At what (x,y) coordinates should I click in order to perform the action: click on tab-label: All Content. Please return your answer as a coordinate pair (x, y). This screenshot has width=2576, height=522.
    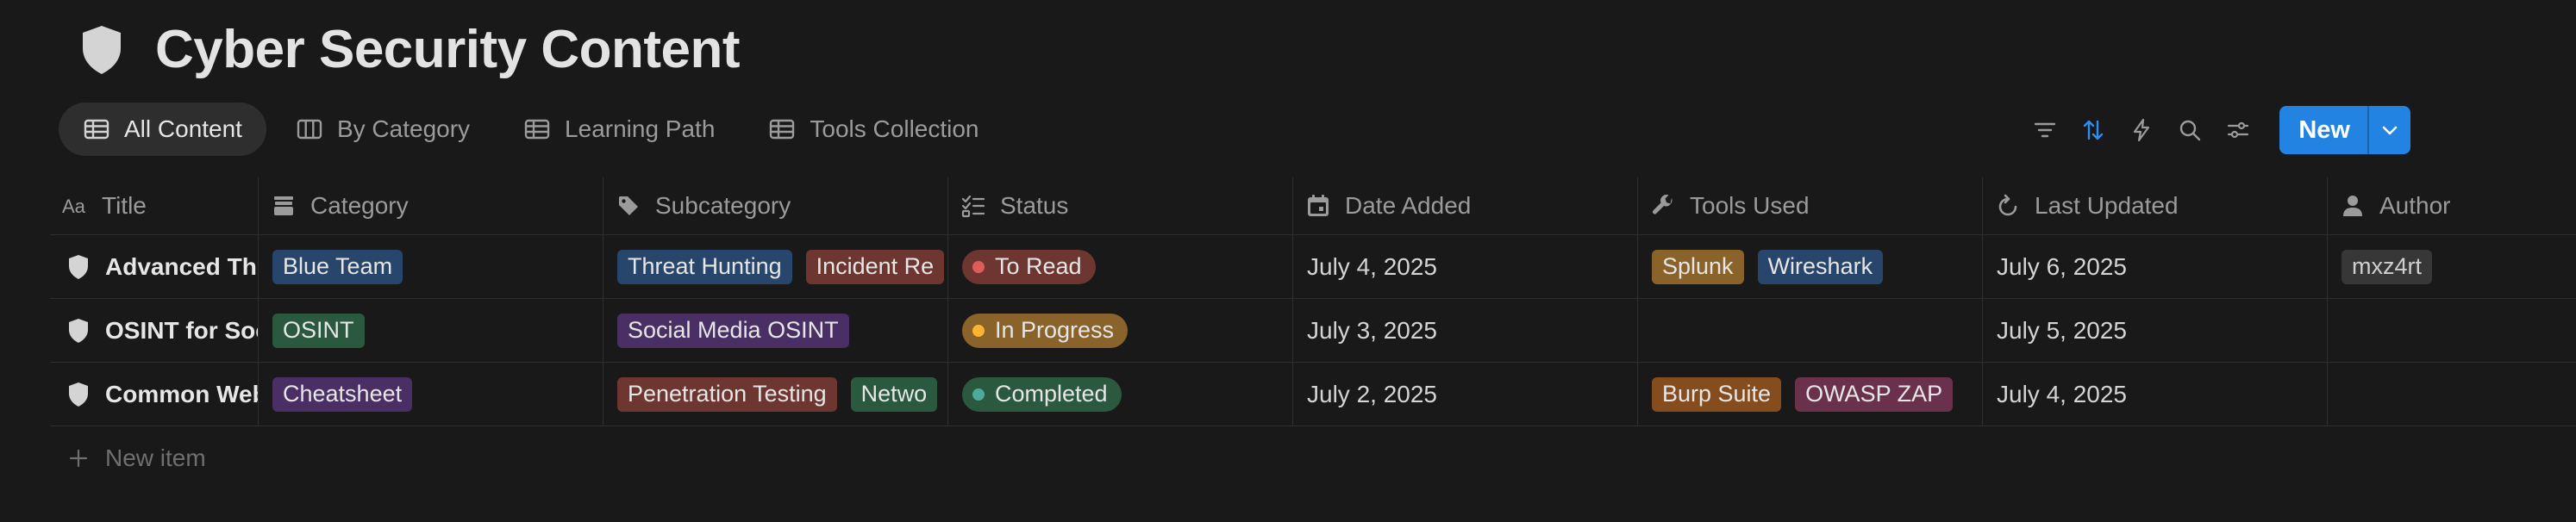
    Looking at the image, I should click on (183, 128).